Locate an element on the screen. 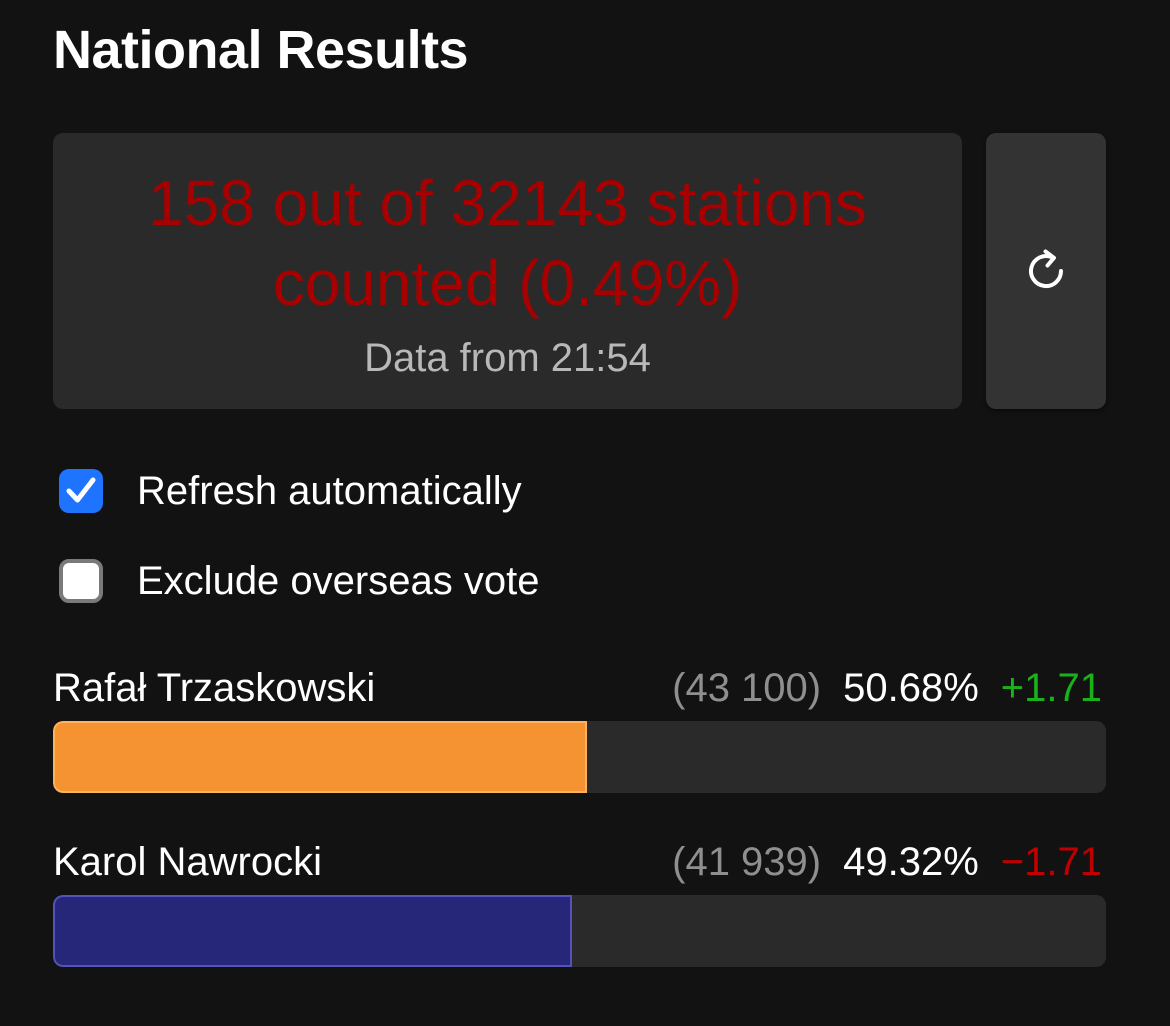  candidate-stats: (41 939) 49.32% −1.71 is located at coordinates (887, 862).